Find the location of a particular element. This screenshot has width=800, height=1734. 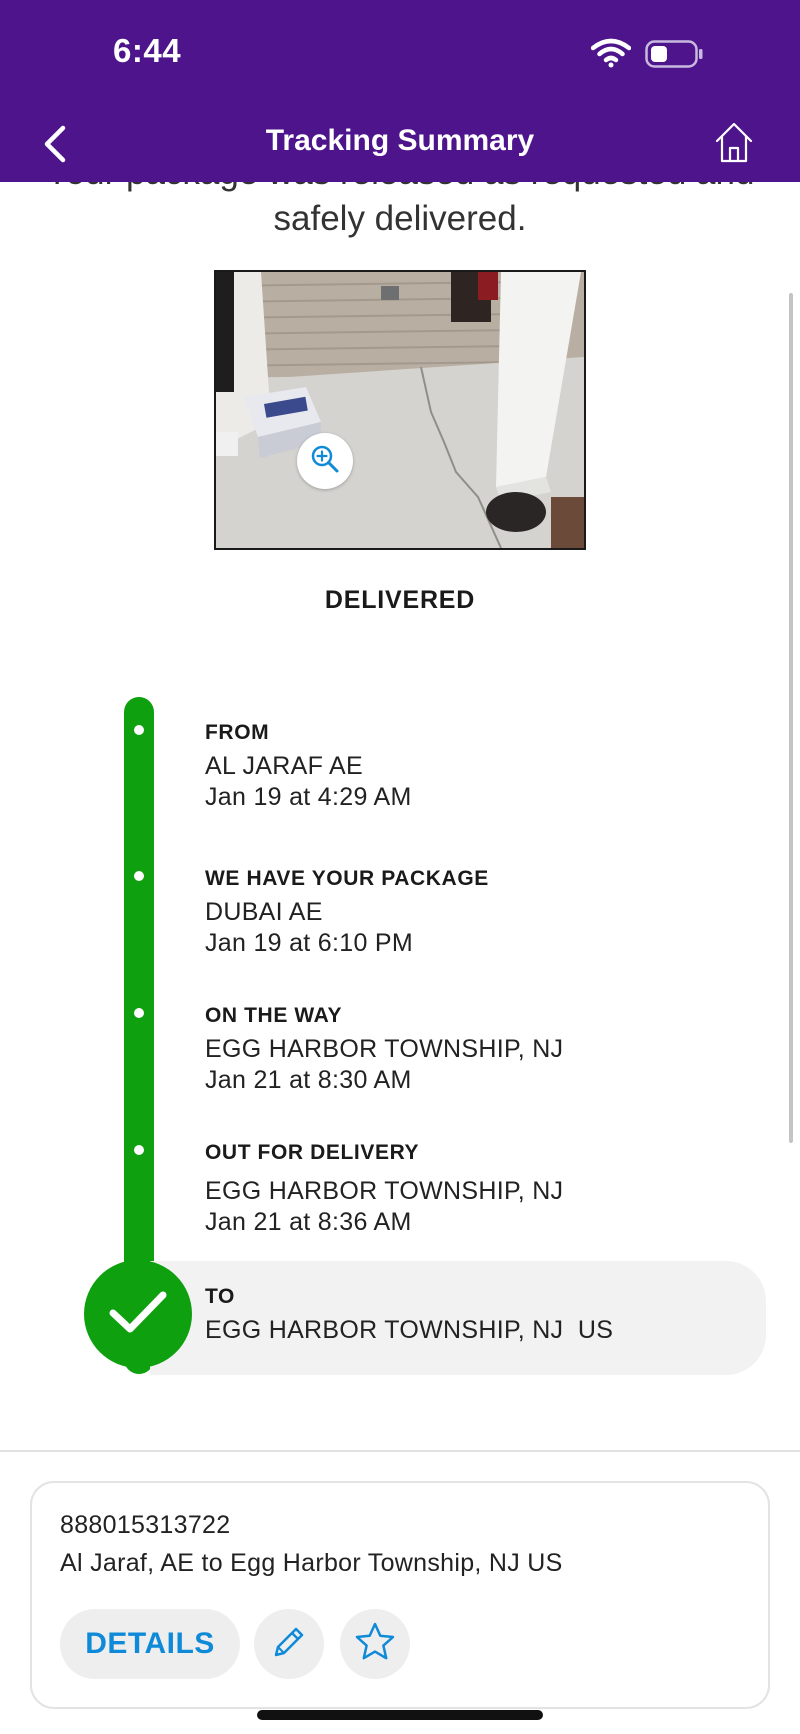

event-location: DUBAI AE is located at coordinates (264, 912).